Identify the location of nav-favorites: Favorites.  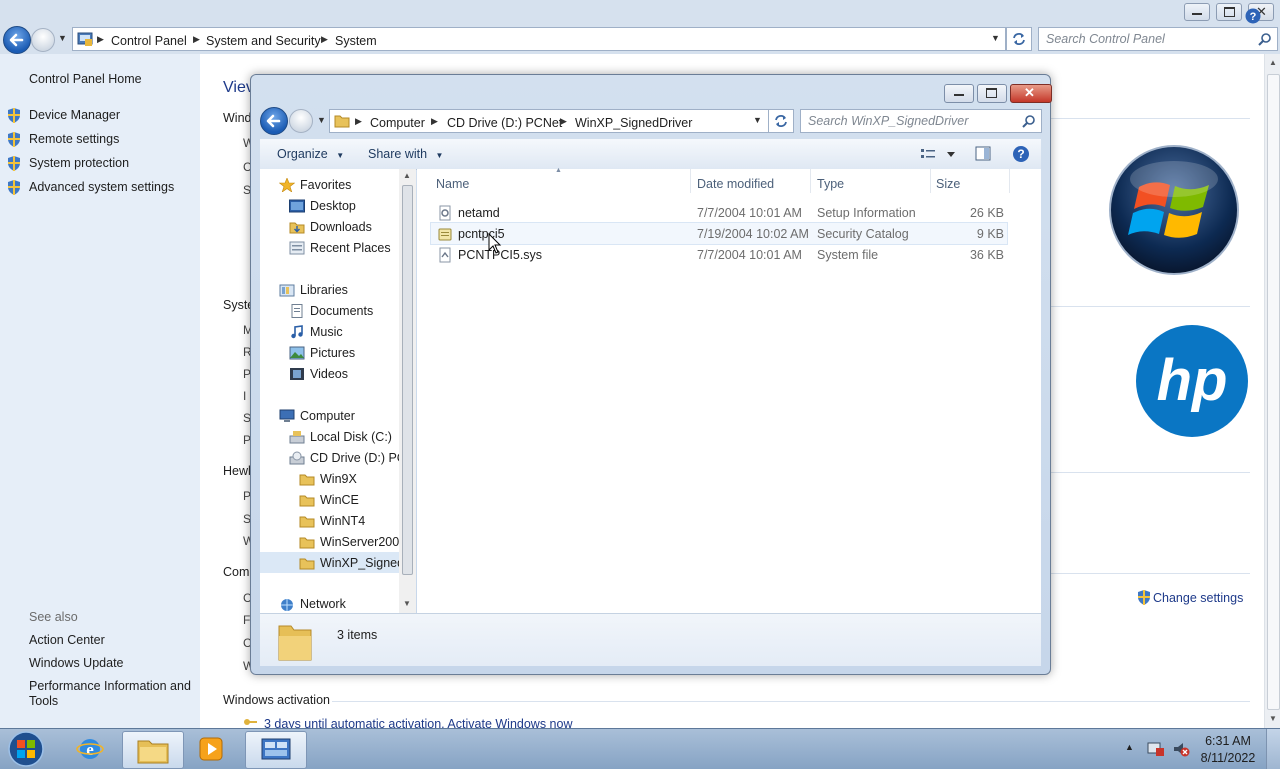
(325, 185).